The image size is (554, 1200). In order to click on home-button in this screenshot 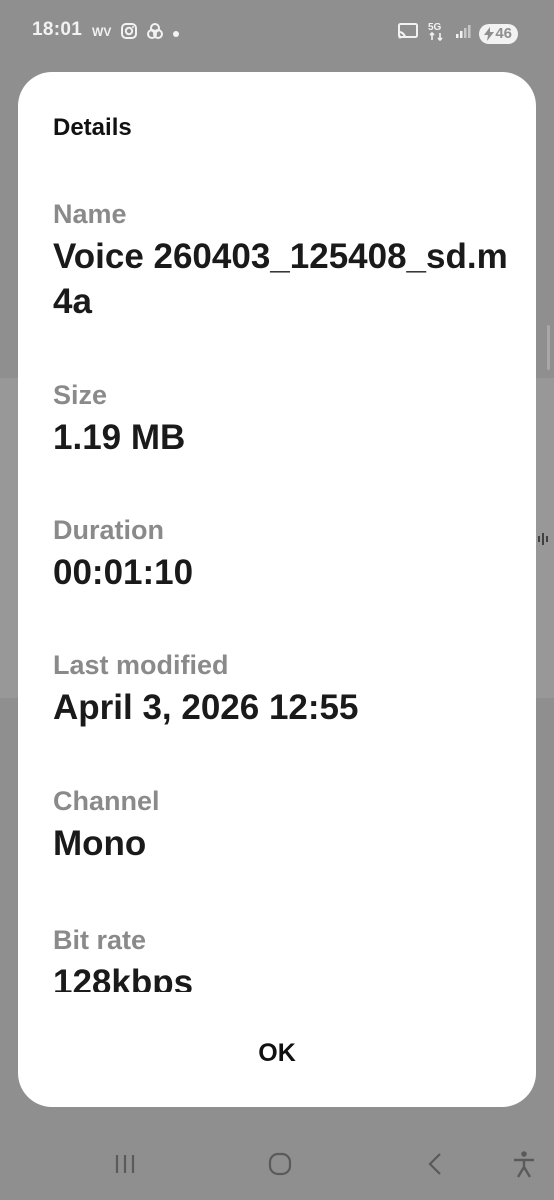, I will do `click(280, 1166)`.